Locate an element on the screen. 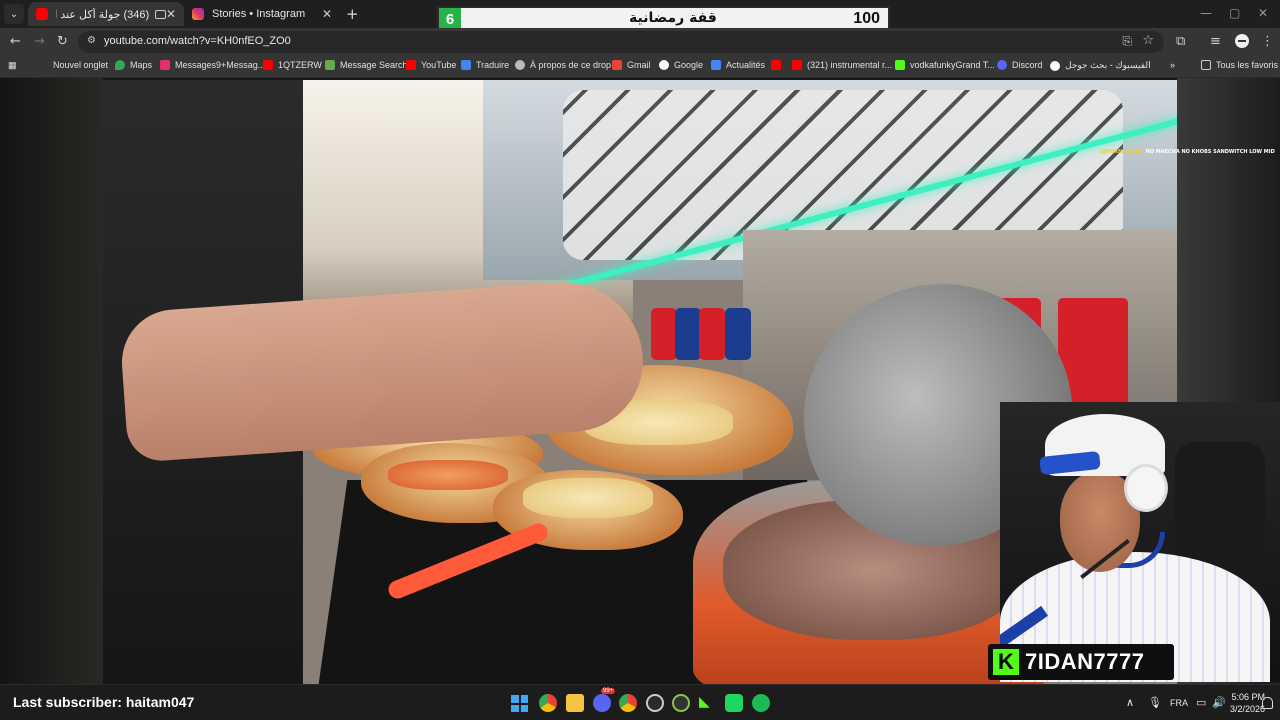 The width and height of the screenshot is (1280, 720). bookmark-item: Maps is located at coordinates (133, 65).